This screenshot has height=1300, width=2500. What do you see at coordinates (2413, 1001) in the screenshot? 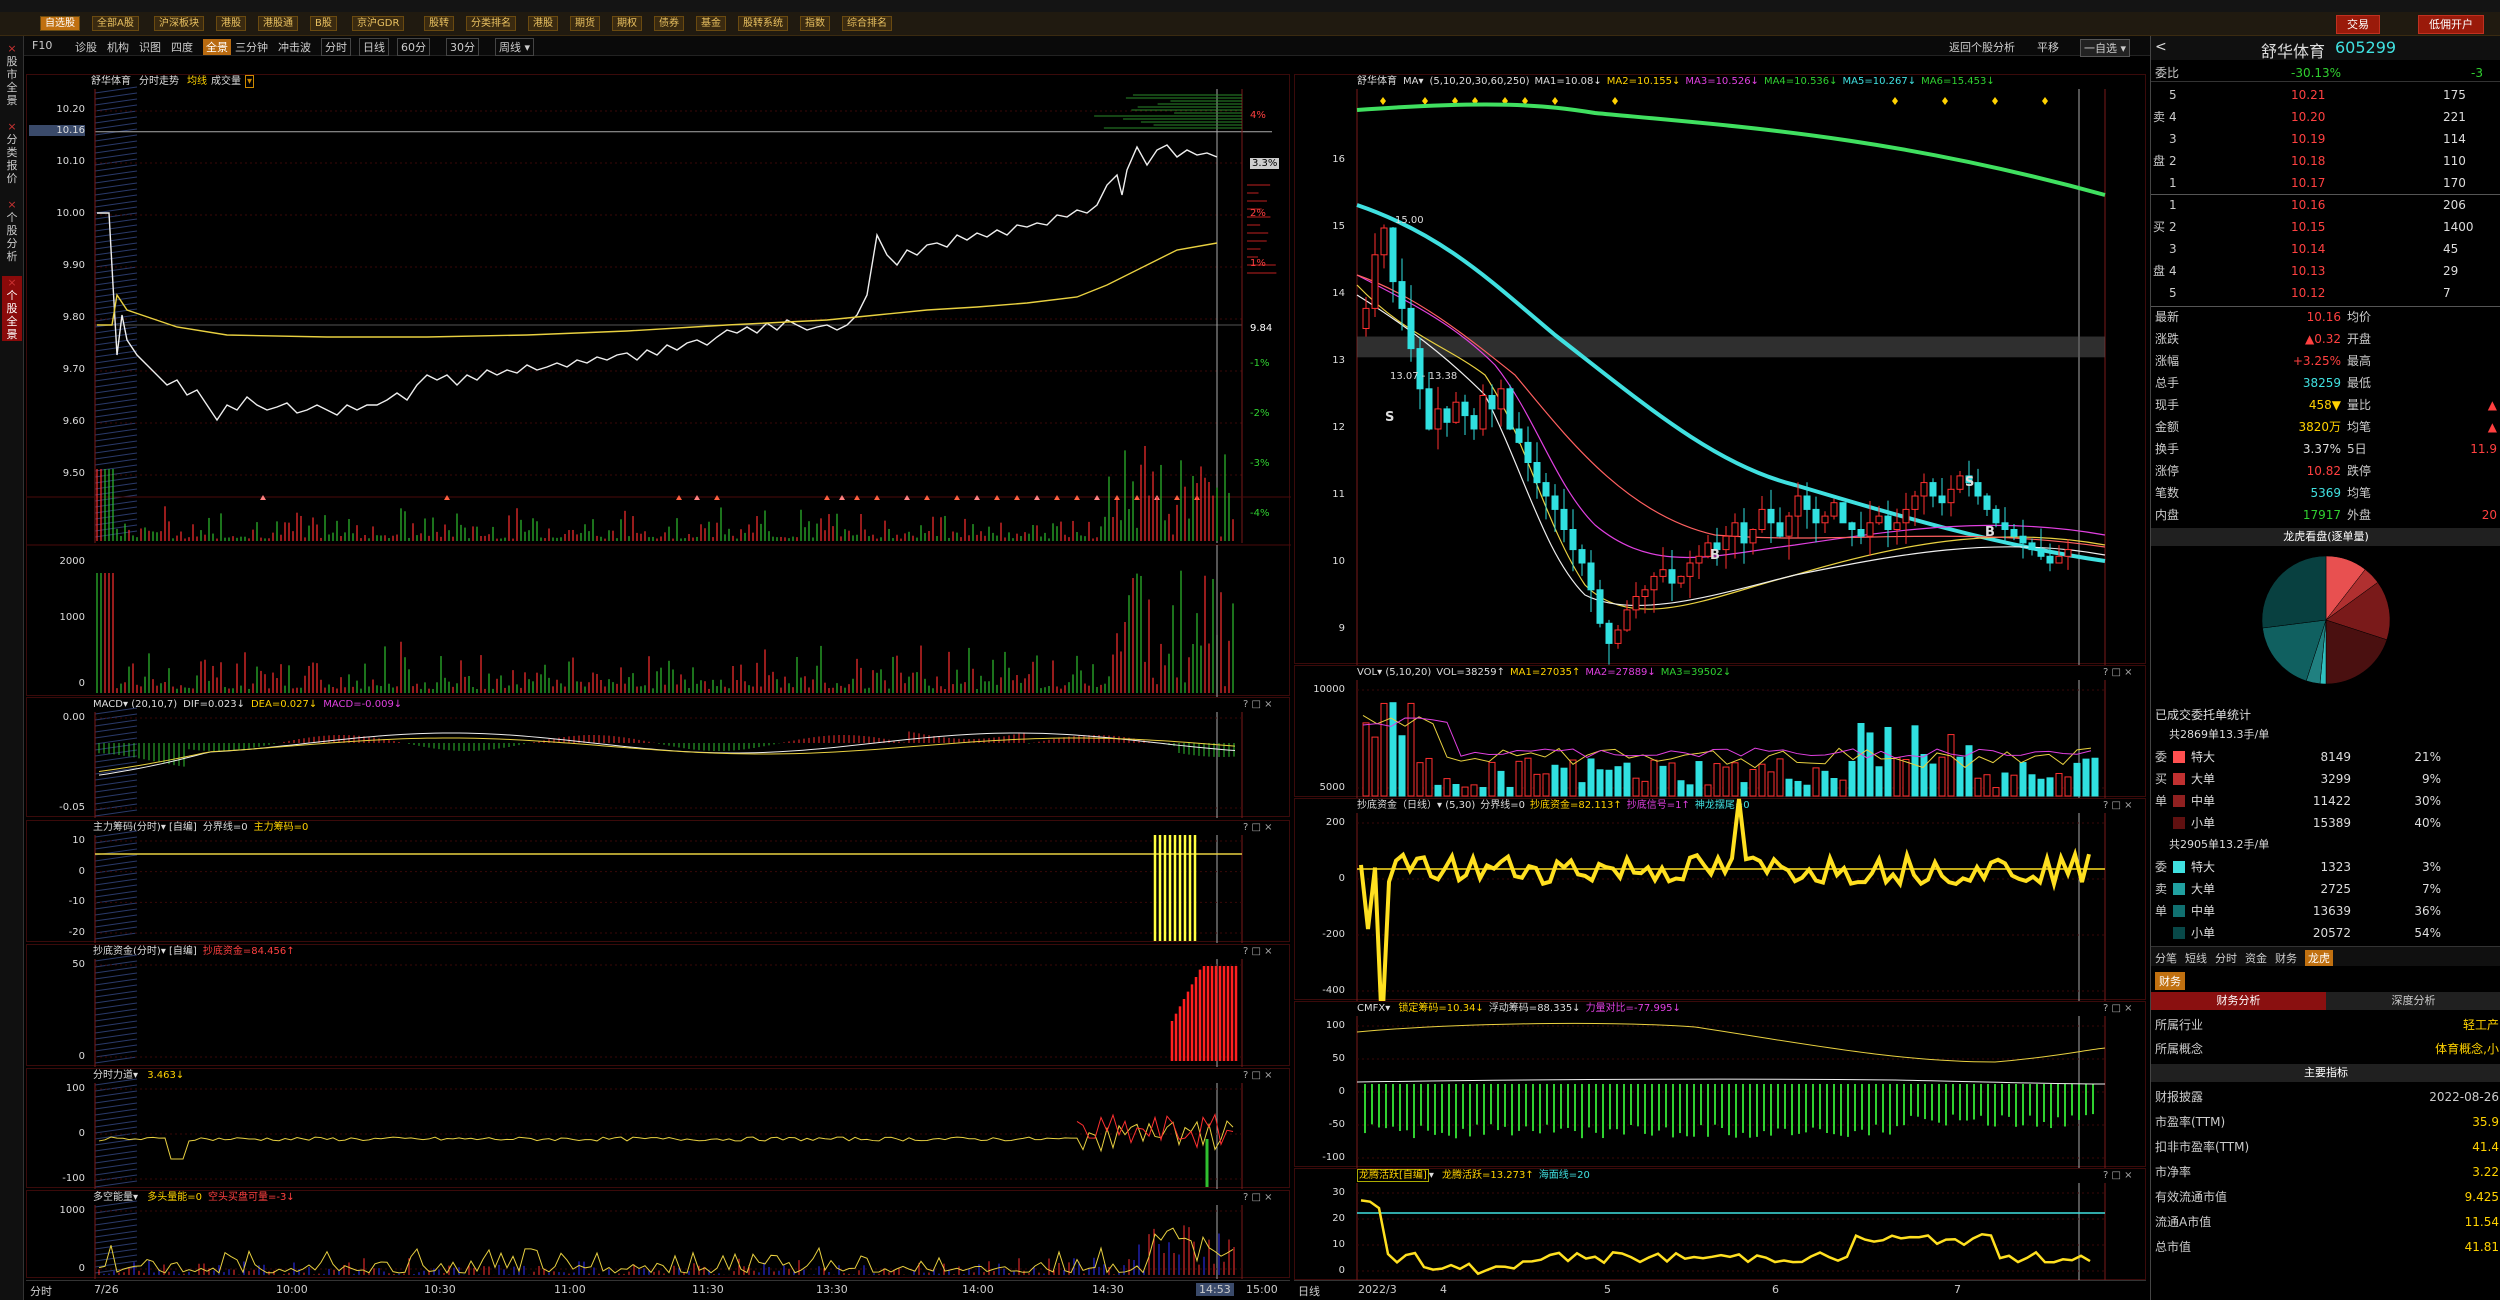
I see `fin-subtab-1: 深度分析` at bounding box center [2413, 1001].